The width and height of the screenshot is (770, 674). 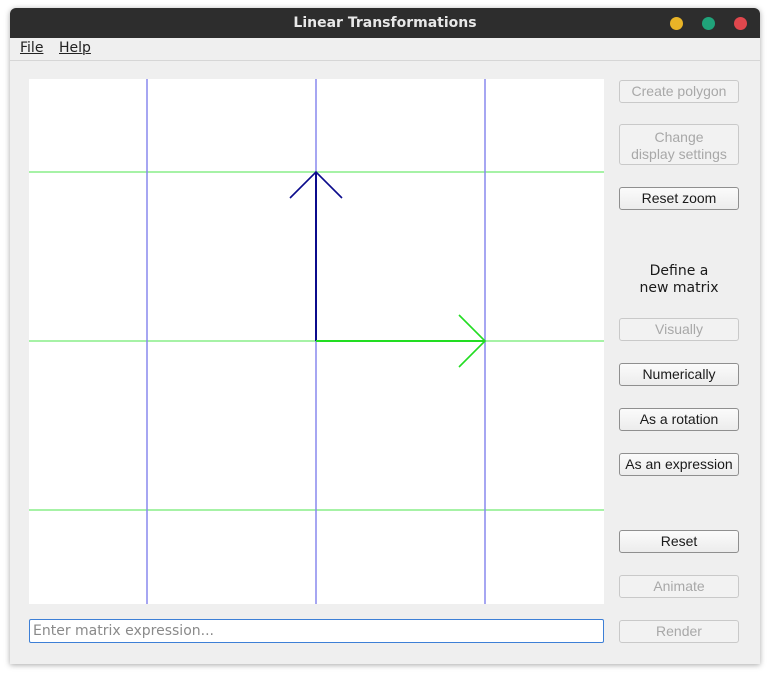 I want to click on change-display-settings-button: Change display settings, so click(x=679, y=144).